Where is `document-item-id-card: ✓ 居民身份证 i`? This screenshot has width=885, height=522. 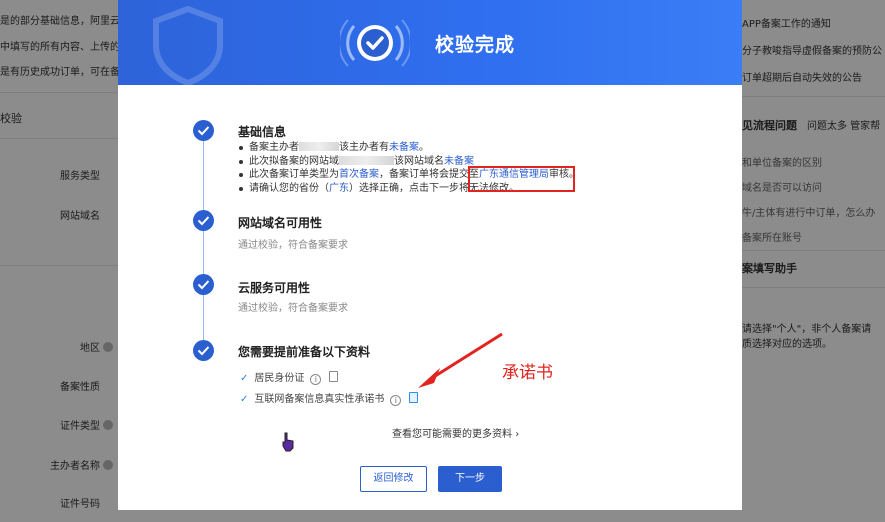 document-item-id-card: ✓ 居民身份证 i is located at coordinates (289, 377).